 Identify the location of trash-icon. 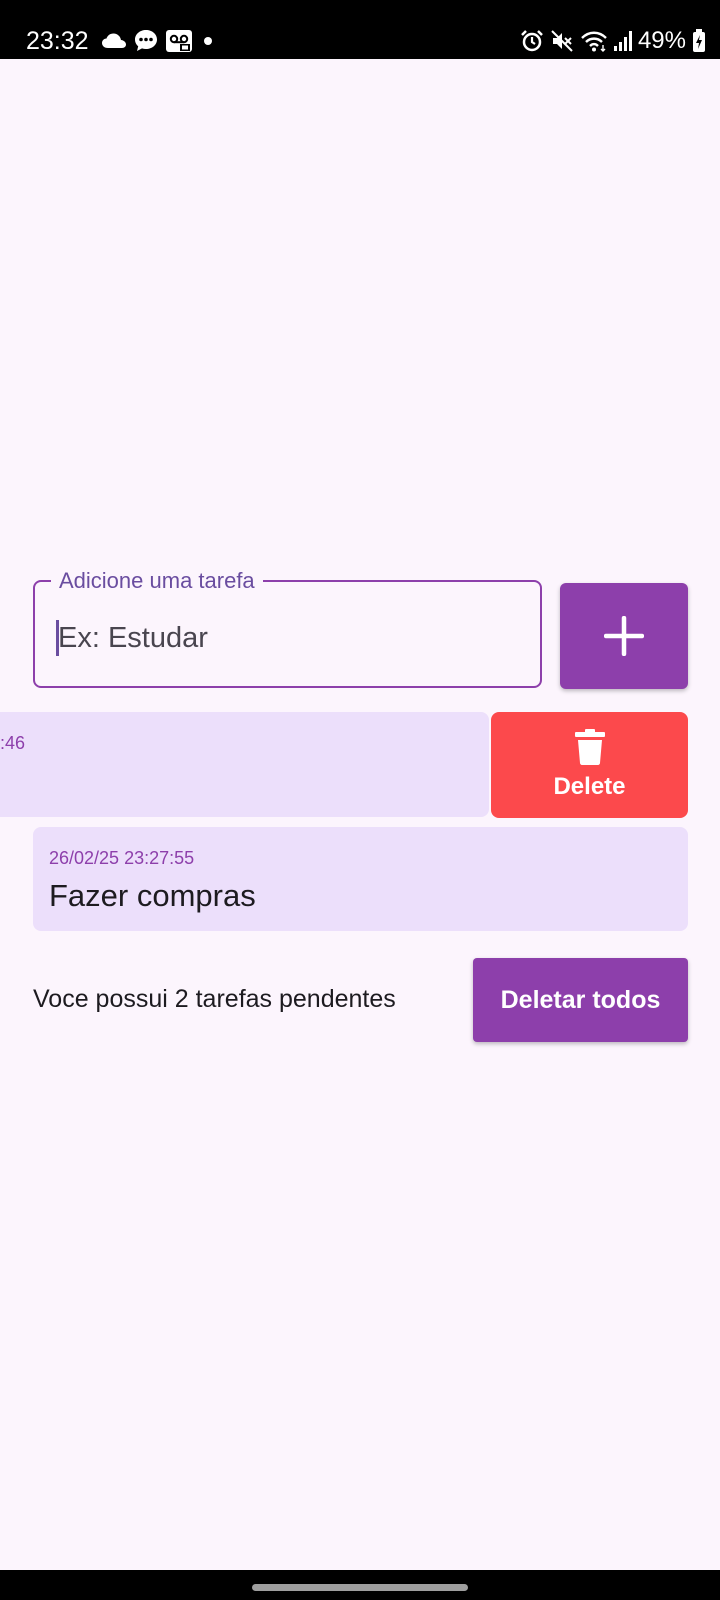
(589, 747).